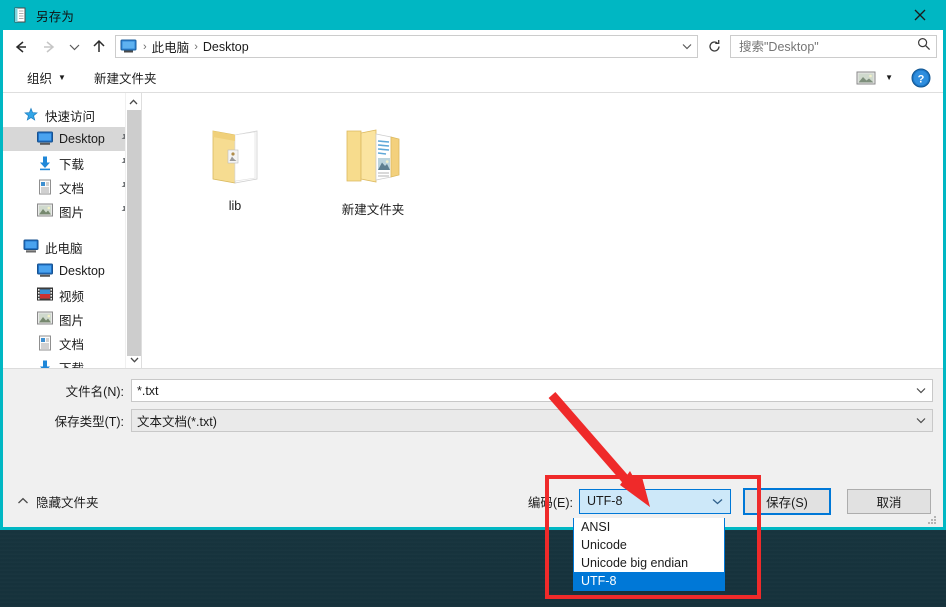  What do you see at coordinates (89, 422) in the screenshot?
I see `filetype-label: 保存类型(T):` at bounding box center [89, 422].